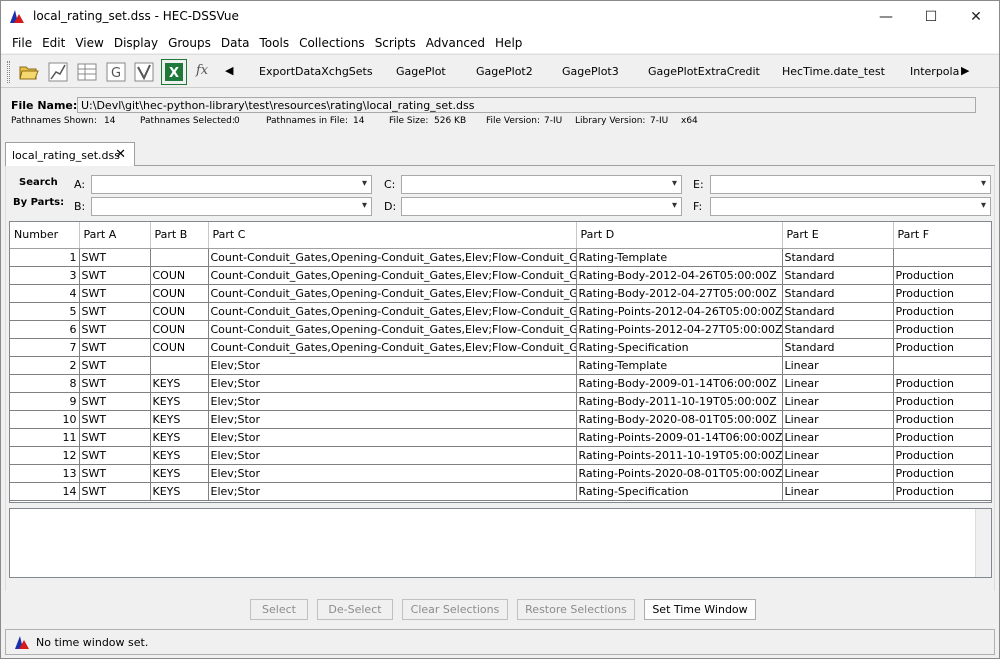  Describe the element at coordinates (700, 609) in the screenshot. I see `set-time-window-button: Set Time Window` at that location.